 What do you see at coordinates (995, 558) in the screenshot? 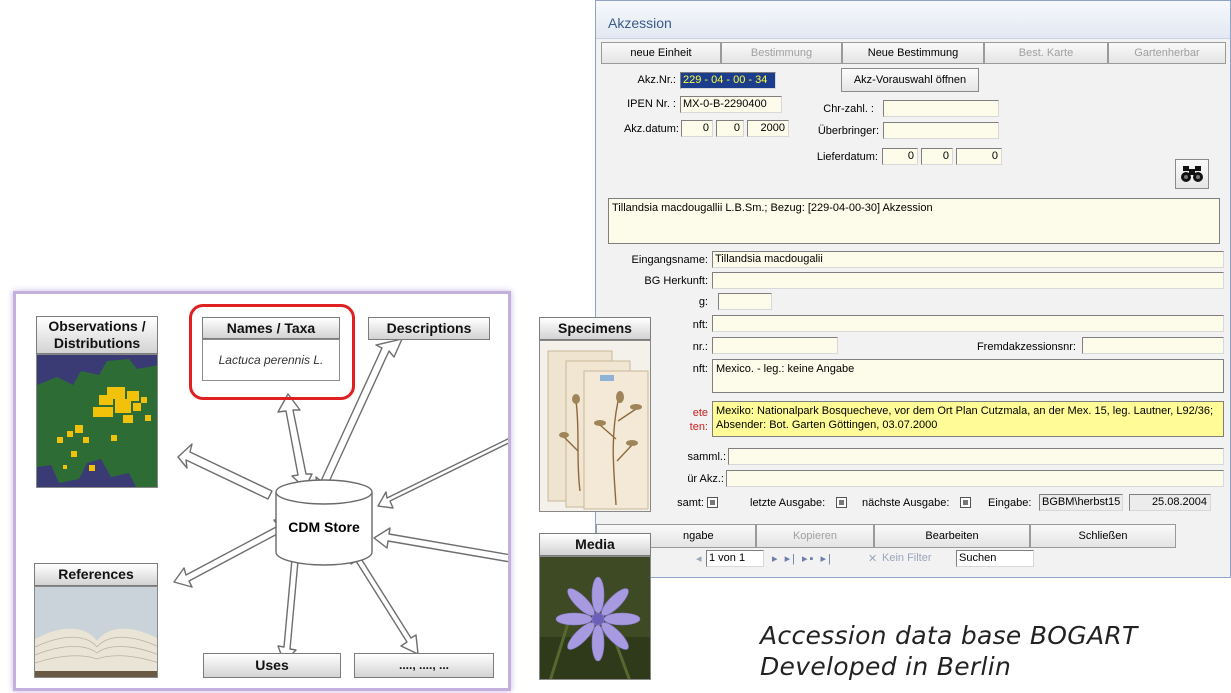
I see `nav-search-field: Suchen` at bounding box center [995, 558].